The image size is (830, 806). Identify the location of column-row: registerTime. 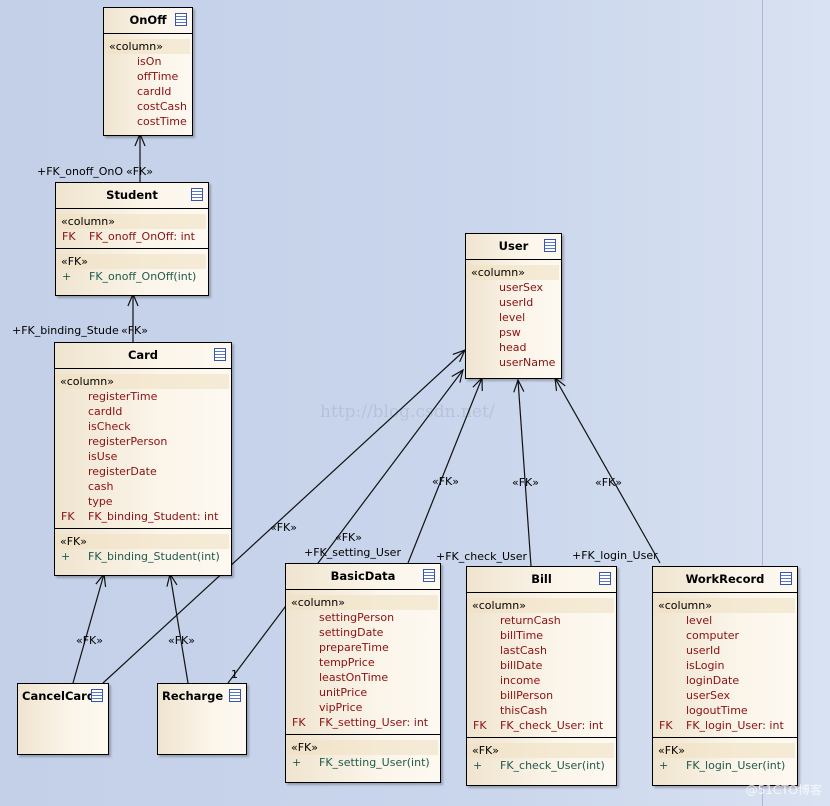
(143, 396).